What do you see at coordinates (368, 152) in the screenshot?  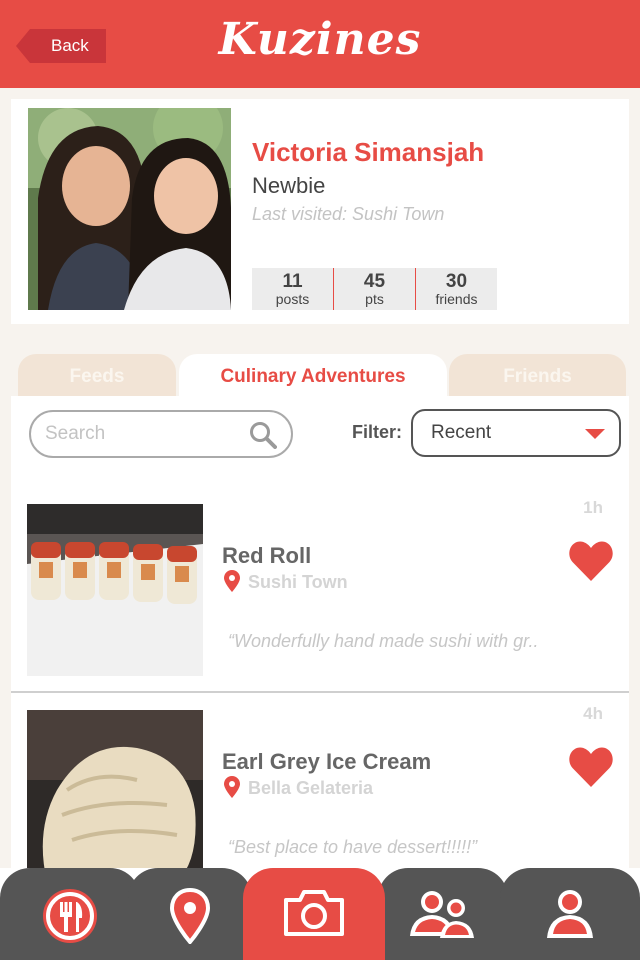 I see `profile-name: Victoria Simansjah` at bounding box center [368, 152].